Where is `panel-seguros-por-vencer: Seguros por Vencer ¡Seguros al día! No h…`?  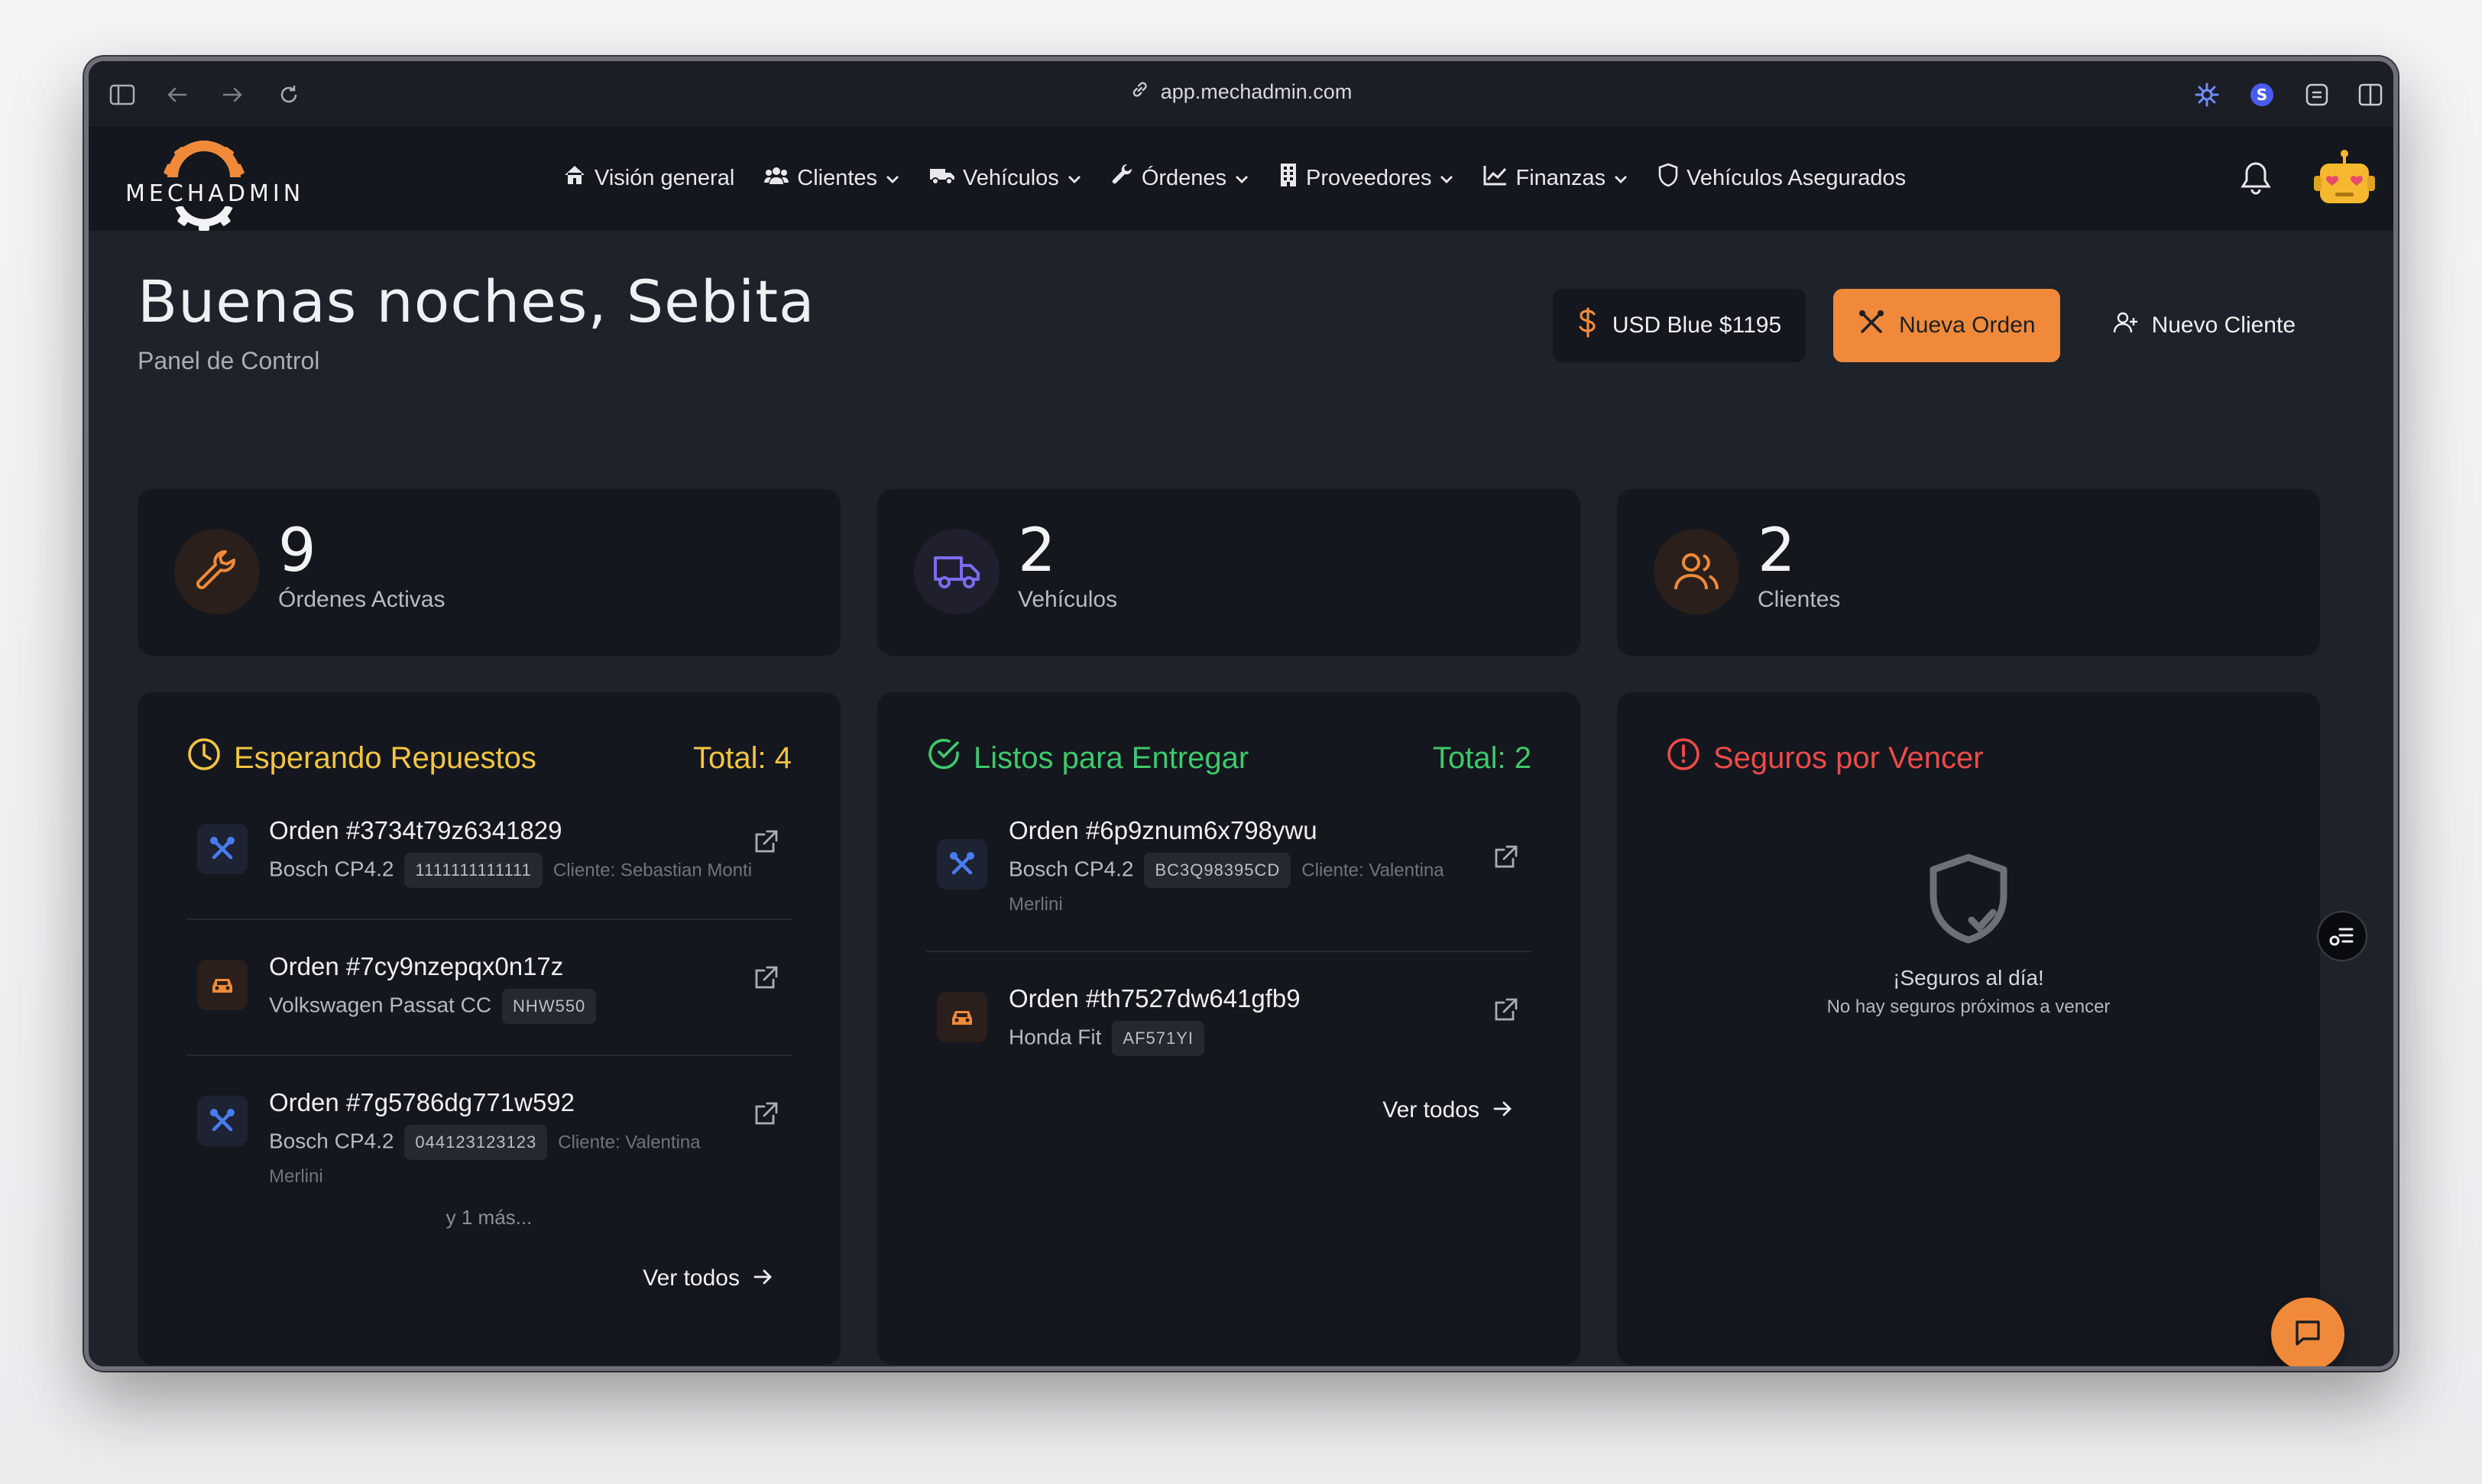
panel-seguros-por-vencer: Seguros por Vencer ¡Seguros al día! No h… is located at coordinates (1968, 1029).